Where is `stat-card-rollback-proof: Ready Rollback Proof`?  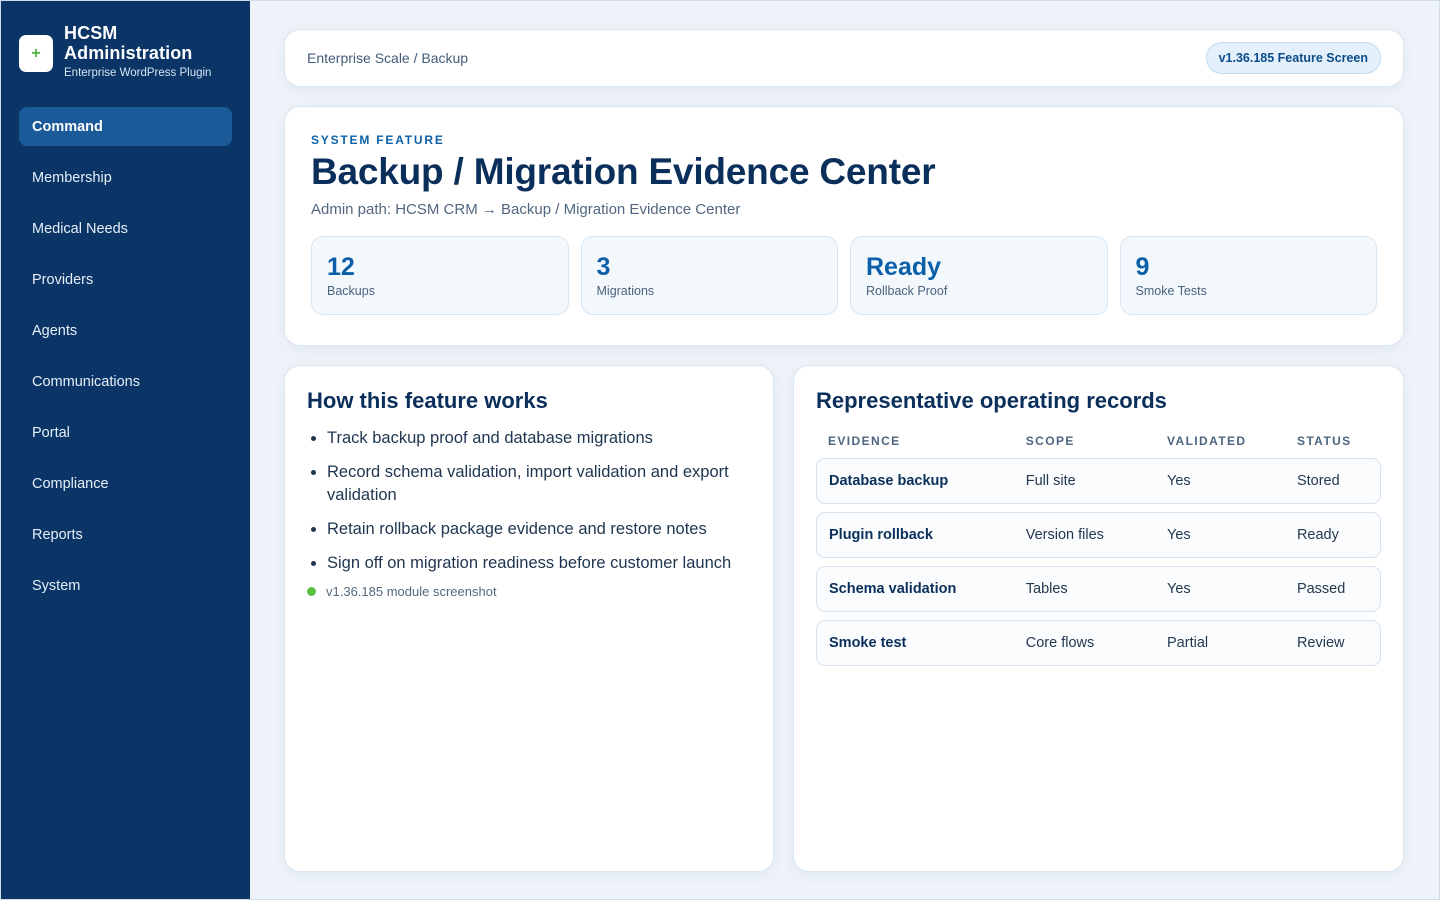 stat-card-rollback-proof: Ready Rollback Proof is located at coordinates (979, 275).